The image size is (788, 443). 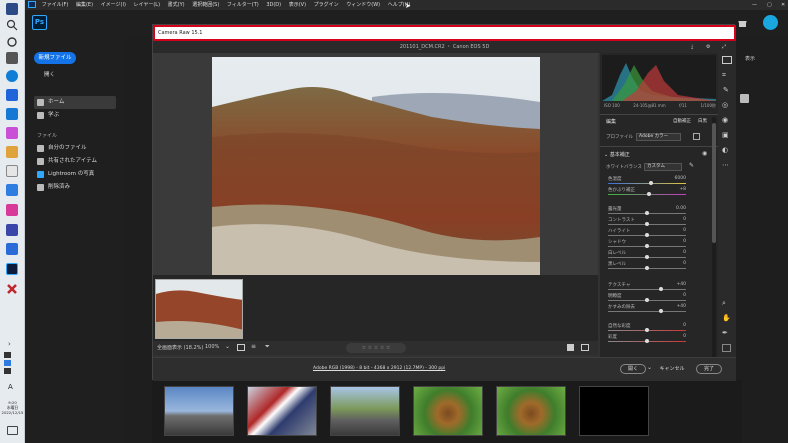 I want to click on zoom-icon: ⌕, so click(x=724, y=303).